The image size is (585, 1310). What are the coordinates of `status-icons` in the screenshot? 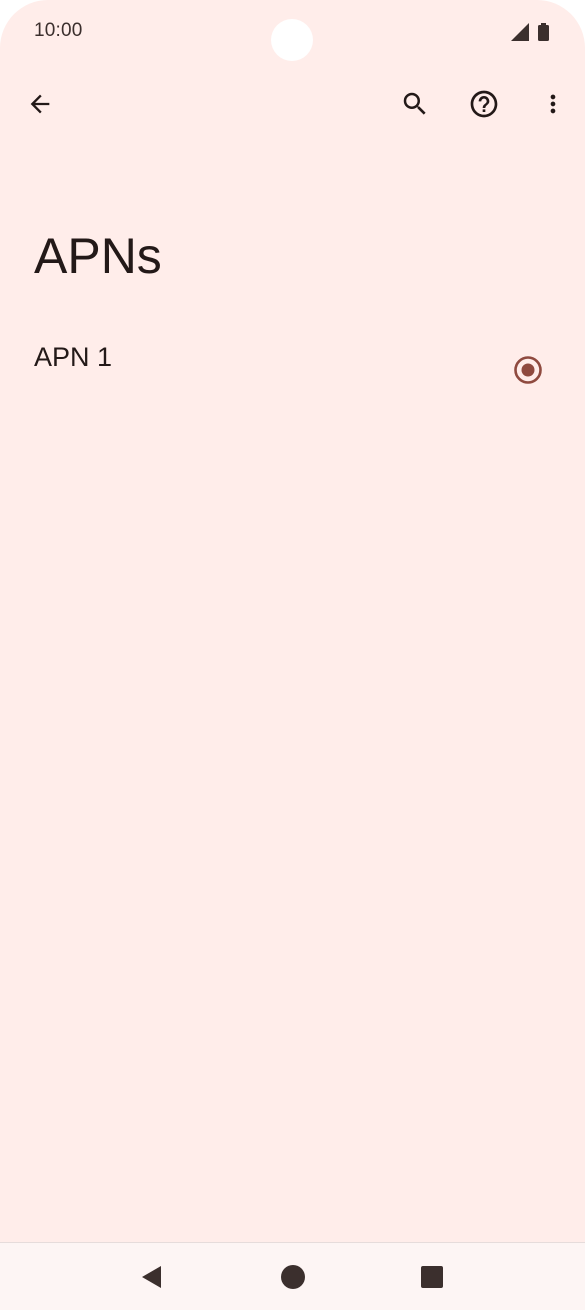 It's located at (531, 32).